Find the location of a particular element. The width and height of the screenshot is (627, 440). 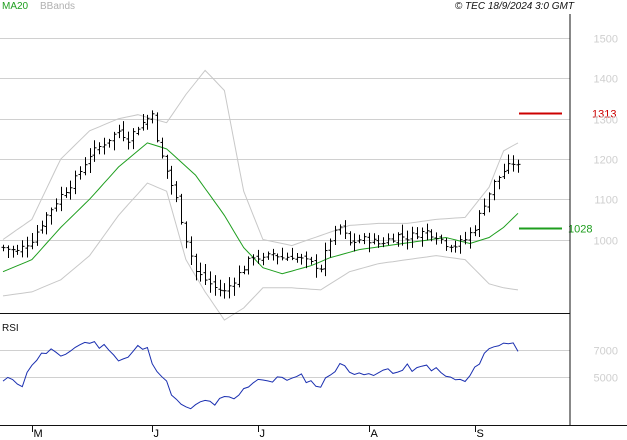

price-tick-label: 1100 is located at coordinates (606, 201).